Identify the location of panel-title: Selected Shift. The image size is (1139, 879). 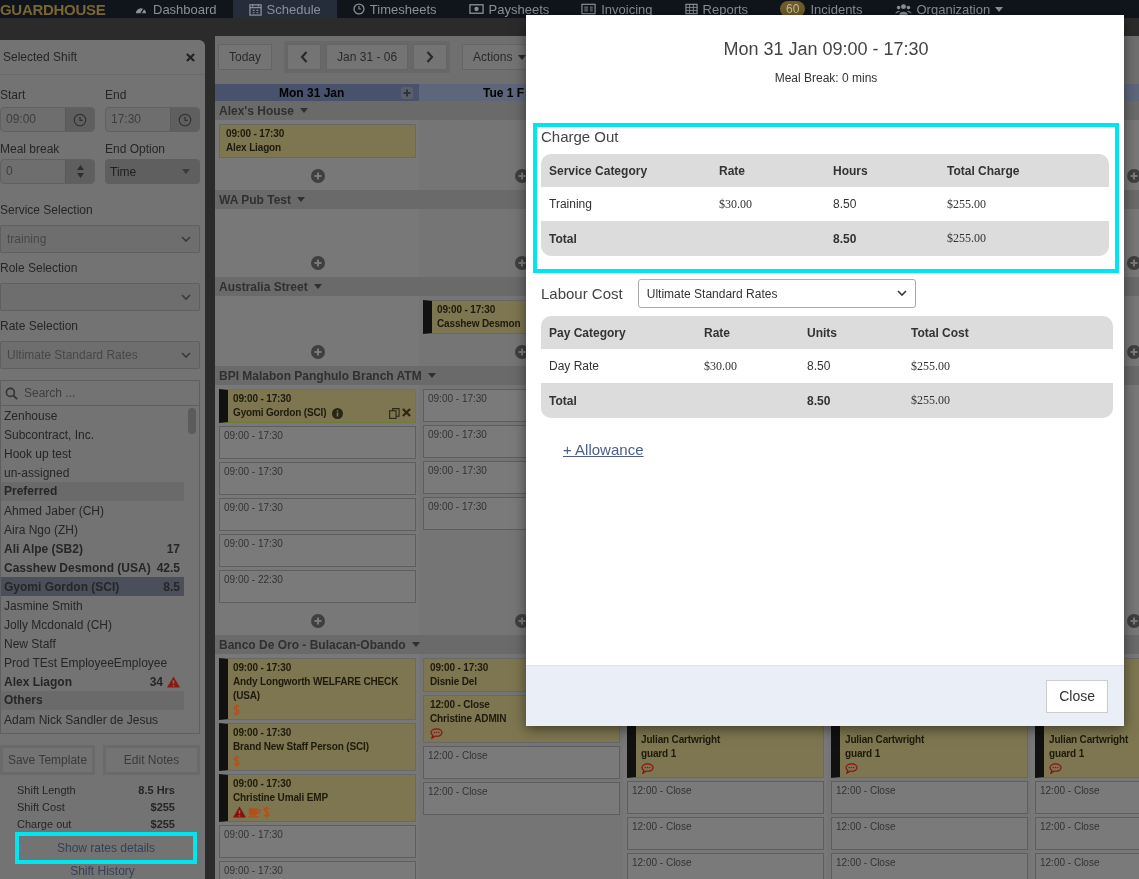
(40, 57).